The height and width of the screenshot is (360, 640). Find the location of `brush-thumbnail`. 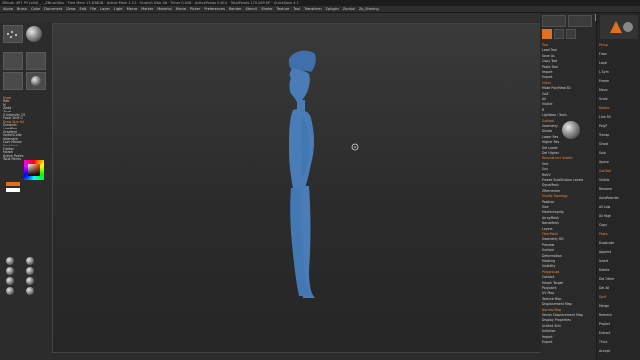

brush-thumbnail is located at coordinates (13, 34).